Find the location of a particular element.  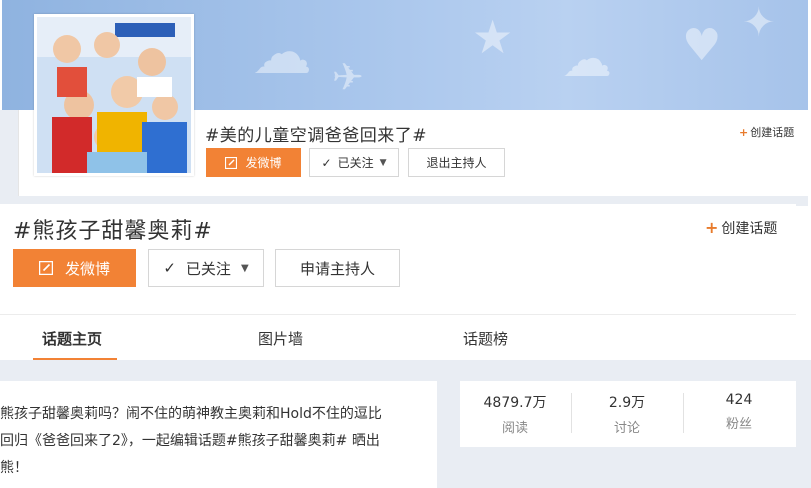

host-label: 退出主持人 is located at coordinates (456, 163).